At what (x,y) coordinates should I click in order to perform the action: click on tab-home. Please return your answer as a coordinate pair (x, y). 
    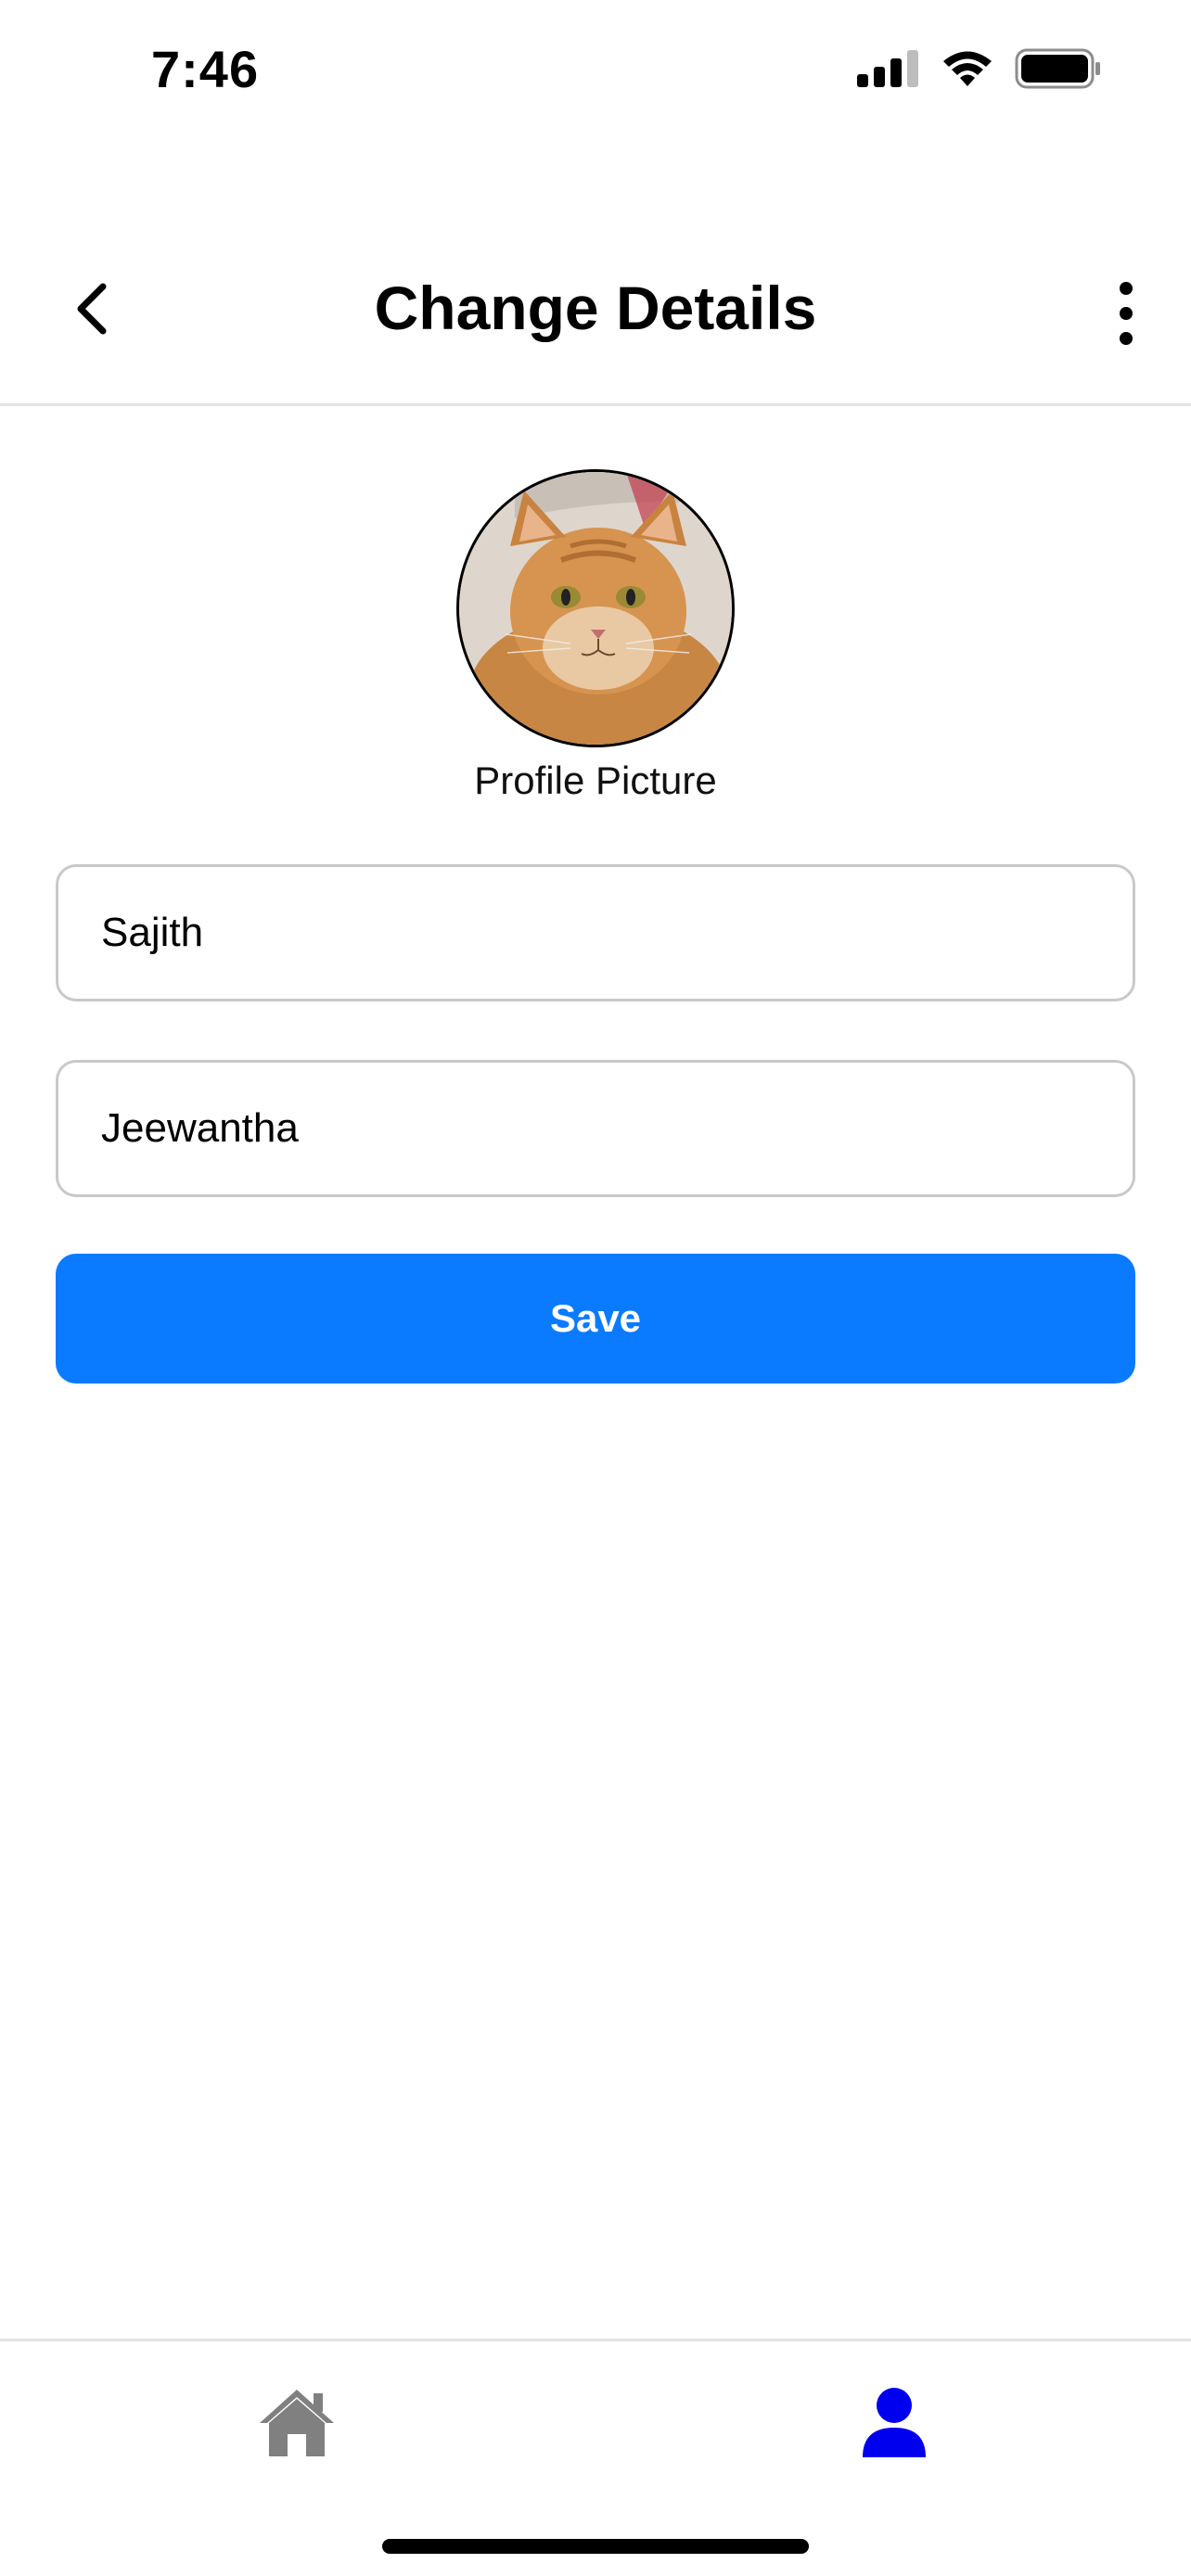
    Looking at the image, I should click on (296, 2424).